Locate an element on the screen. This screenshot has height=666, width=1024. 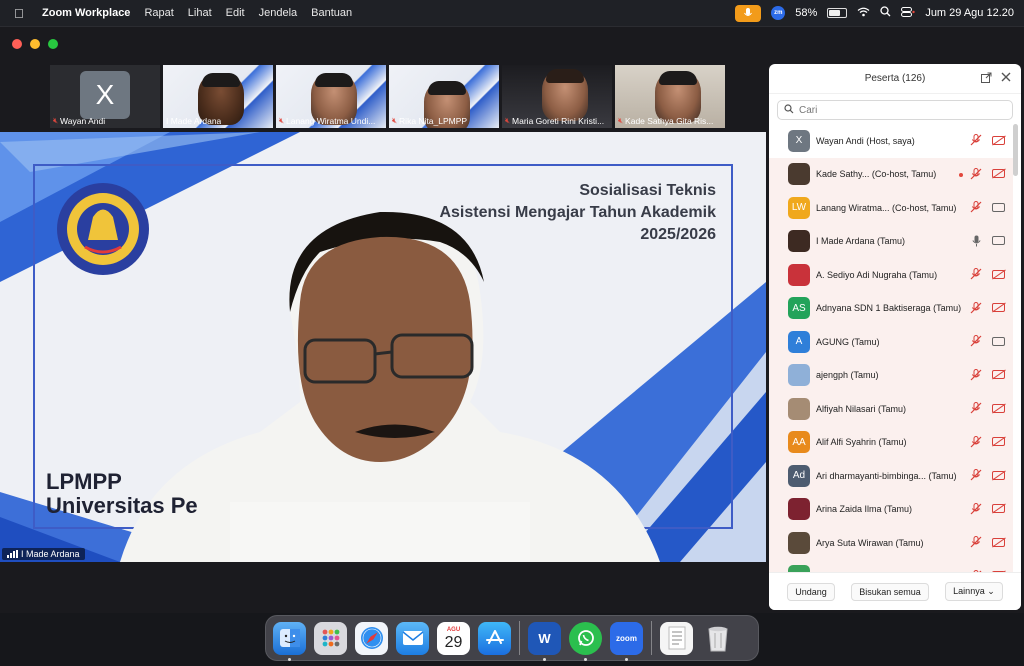
participant-row: A AGUNG (Tamu) is located at coordinates (891, 342).